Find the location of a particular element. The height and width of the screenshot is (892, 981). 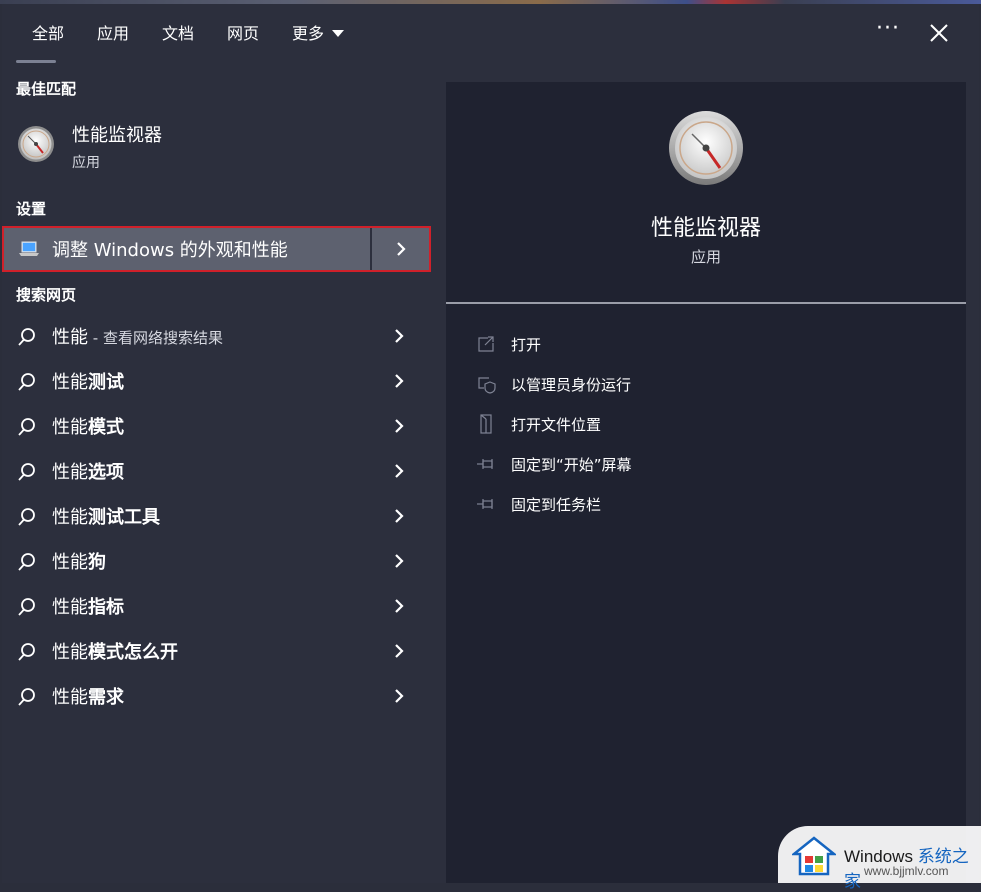

action-pin-to-start: 固定到“开始”屏幕 is located at coordinates (711, 465).